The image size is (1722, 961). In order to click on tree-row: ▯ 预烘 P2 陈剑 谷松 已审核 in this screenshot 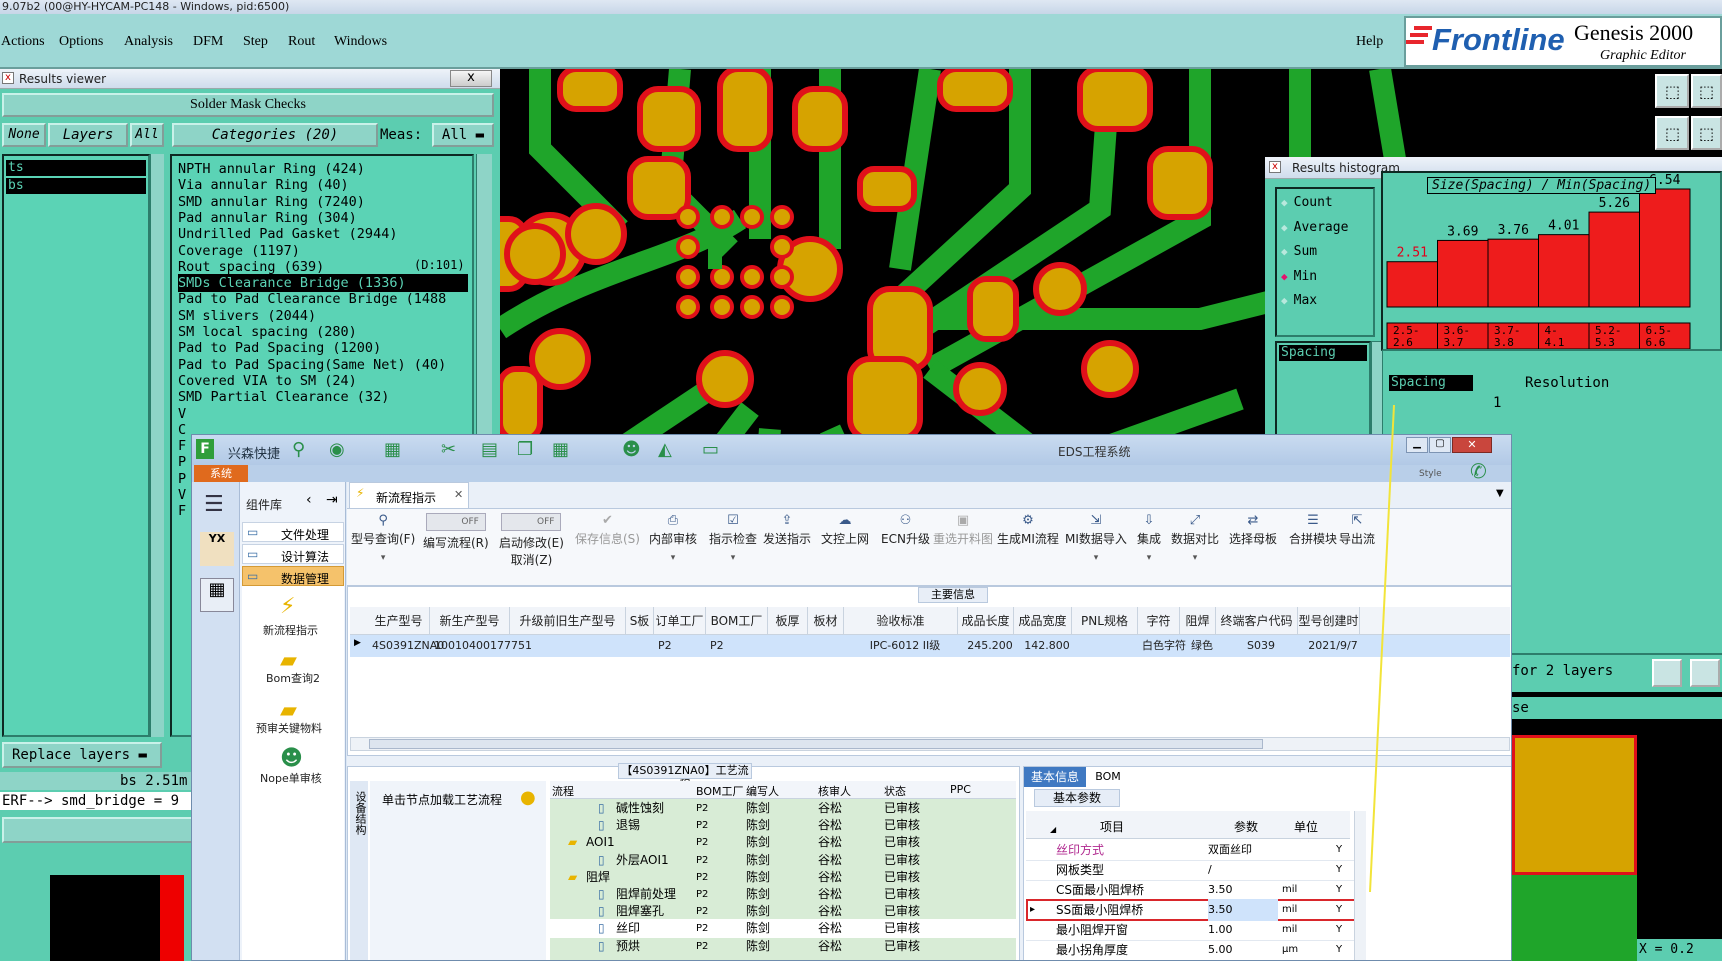, I will do `click(783, 946)`.